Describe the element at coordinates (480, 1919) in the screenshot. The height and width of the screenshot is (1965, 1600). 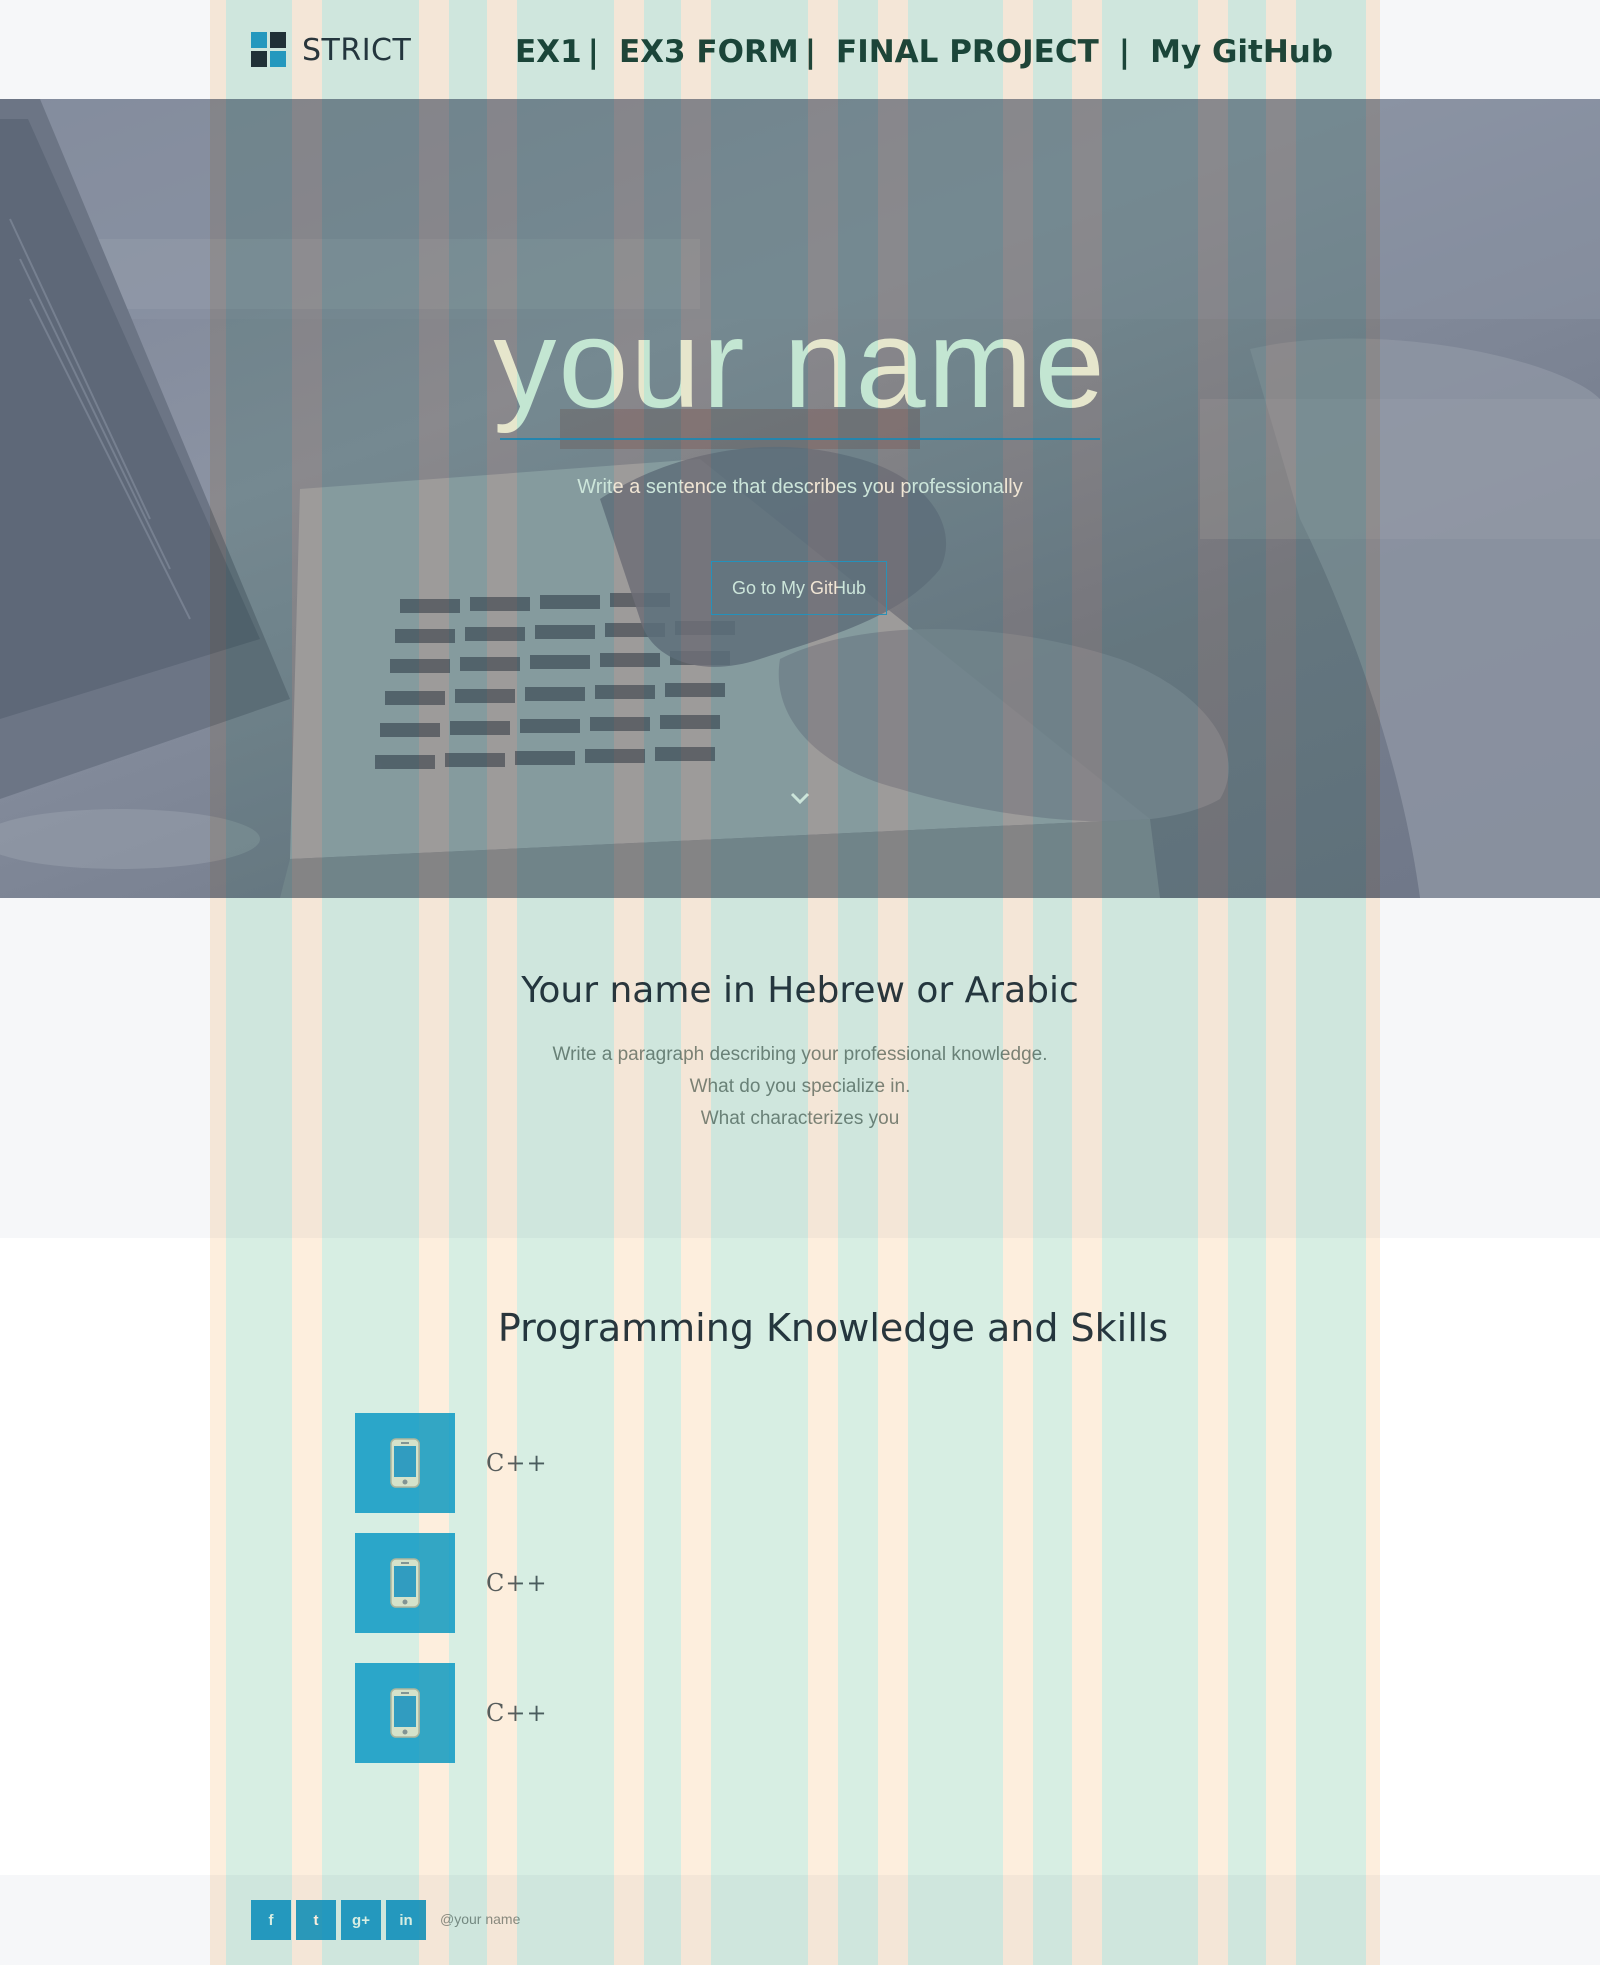
I see `footer-credit: @your name` at that location.